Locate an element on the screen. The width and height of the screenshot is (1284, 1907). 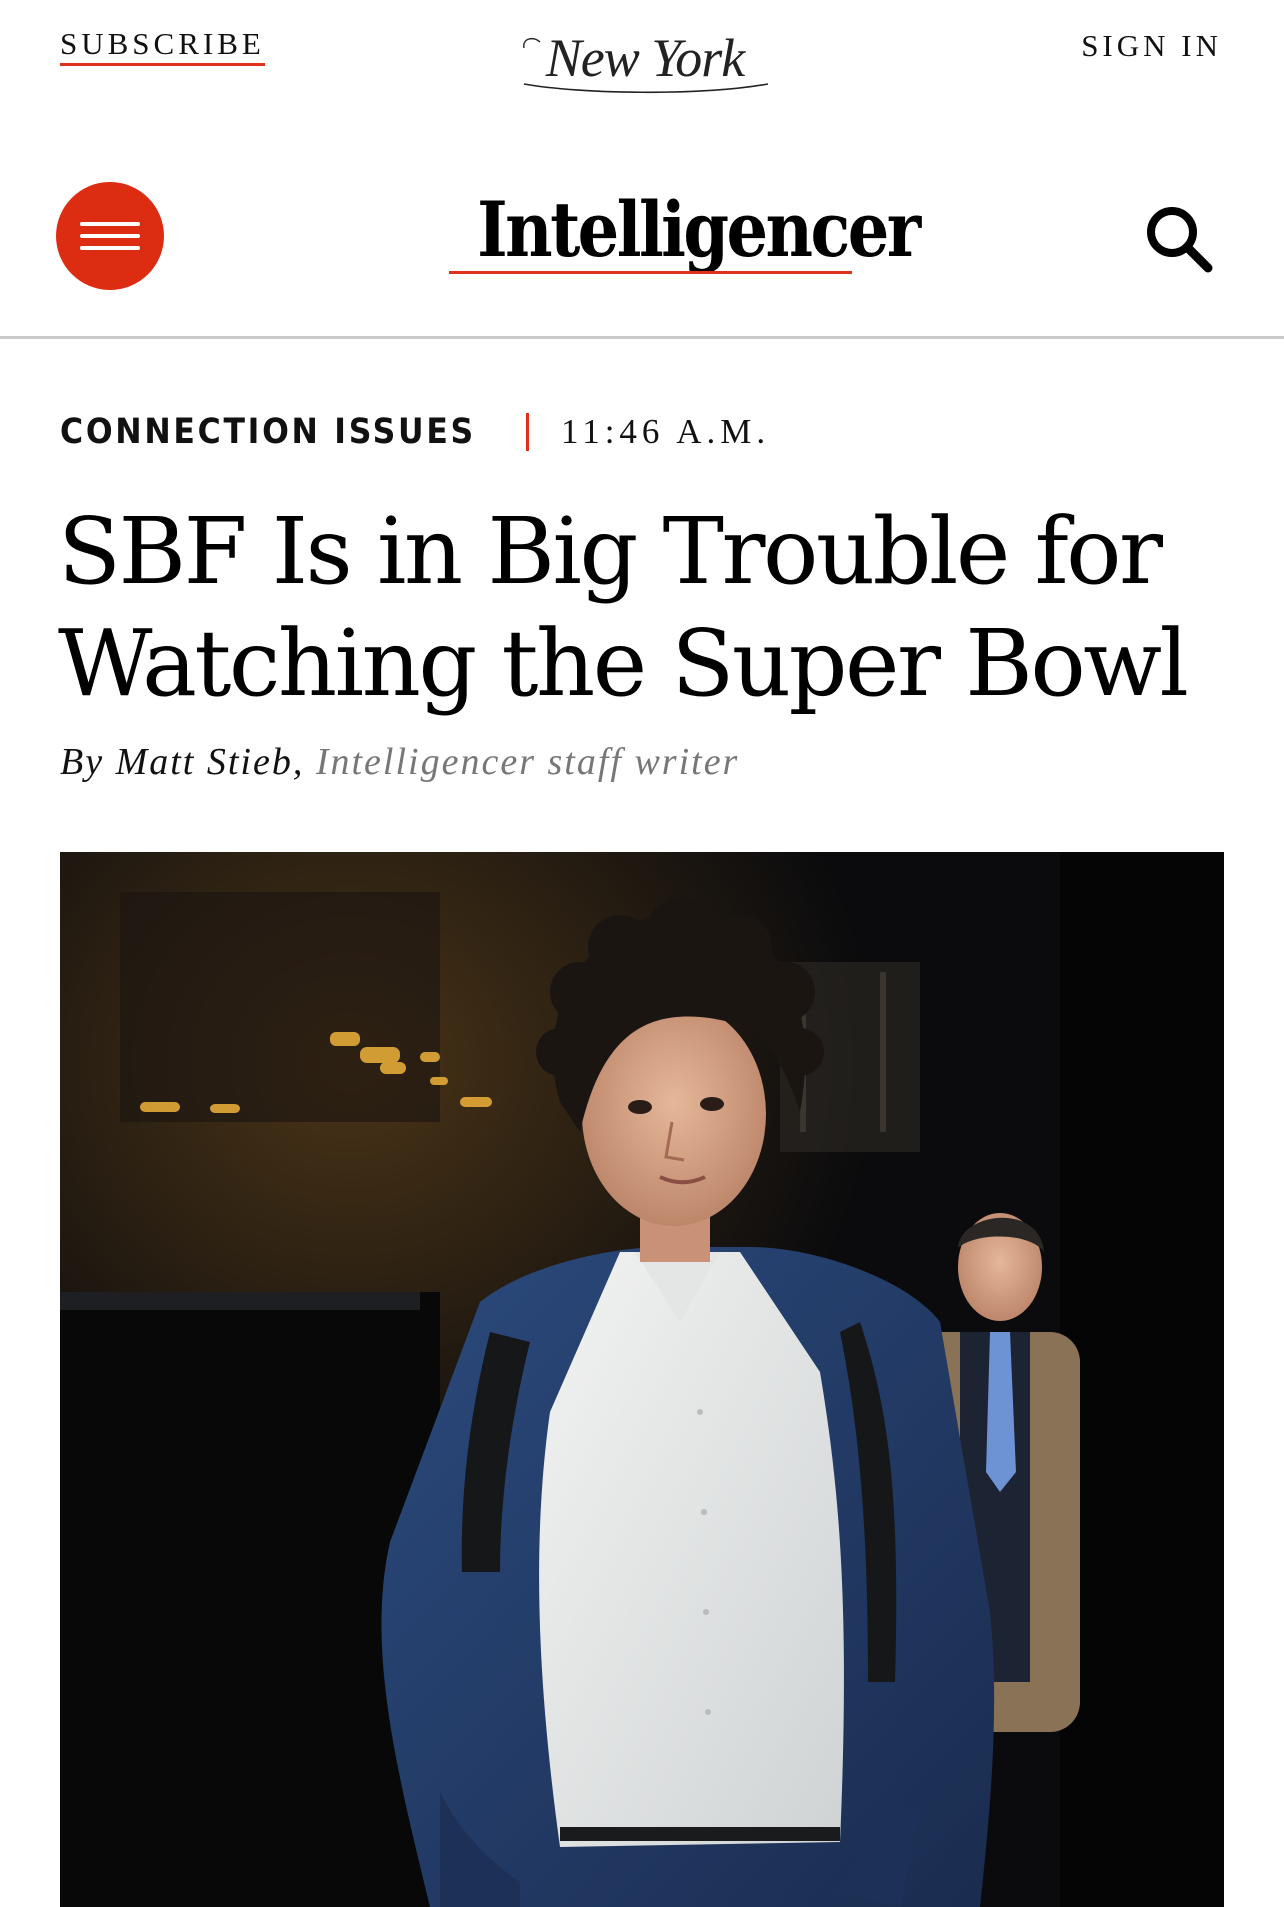
rubric-tag: CONNECTION ISSUES is located at coordinates (266, 432).